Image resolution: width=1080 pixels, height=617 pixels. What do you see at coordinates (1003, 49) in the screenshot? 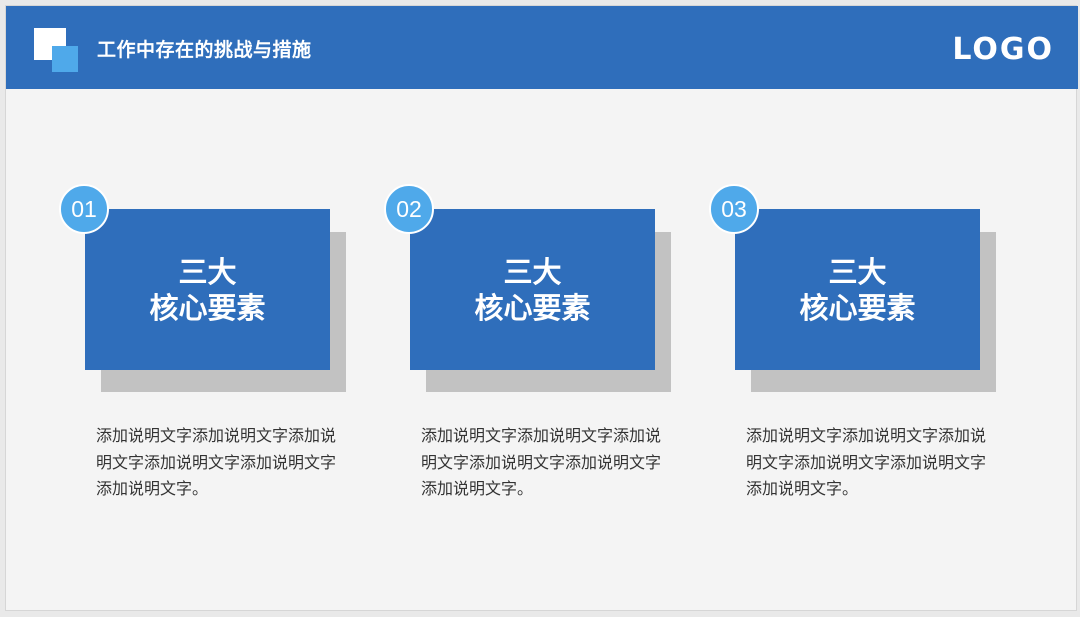
I see `logo-text: LOGO` at bounding box center [1003, 49].